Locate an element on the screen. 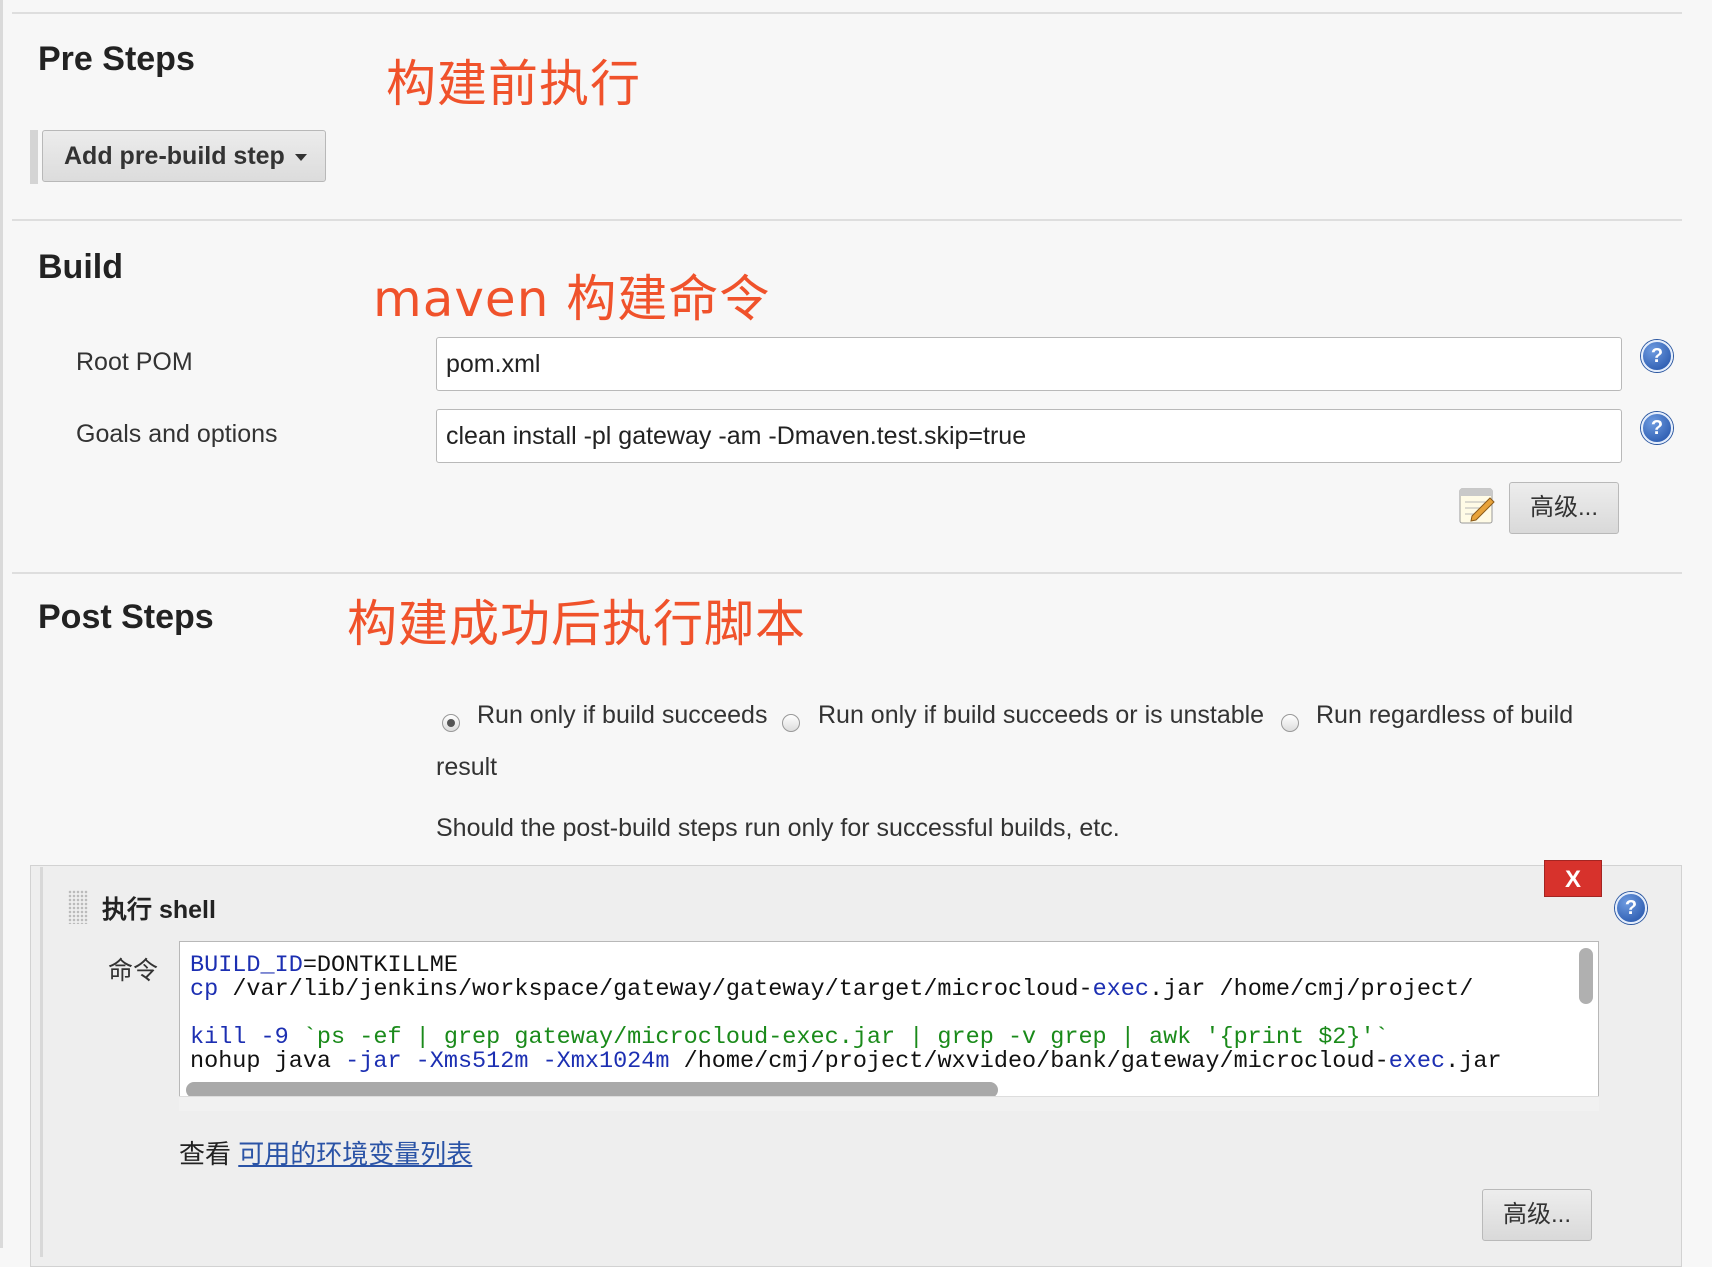  pre-steps-title: Pre Steps is located at coordinates (116, 59).